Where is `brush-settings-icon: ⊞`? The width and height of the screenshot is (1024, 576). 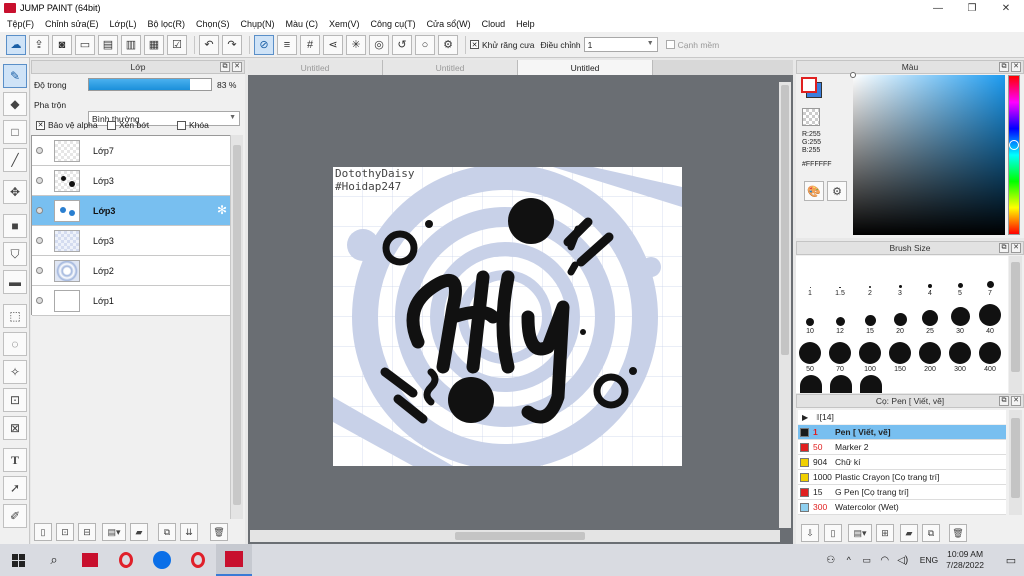
brush-settings-icon: ⊞ is located at coordinates (885, 533).